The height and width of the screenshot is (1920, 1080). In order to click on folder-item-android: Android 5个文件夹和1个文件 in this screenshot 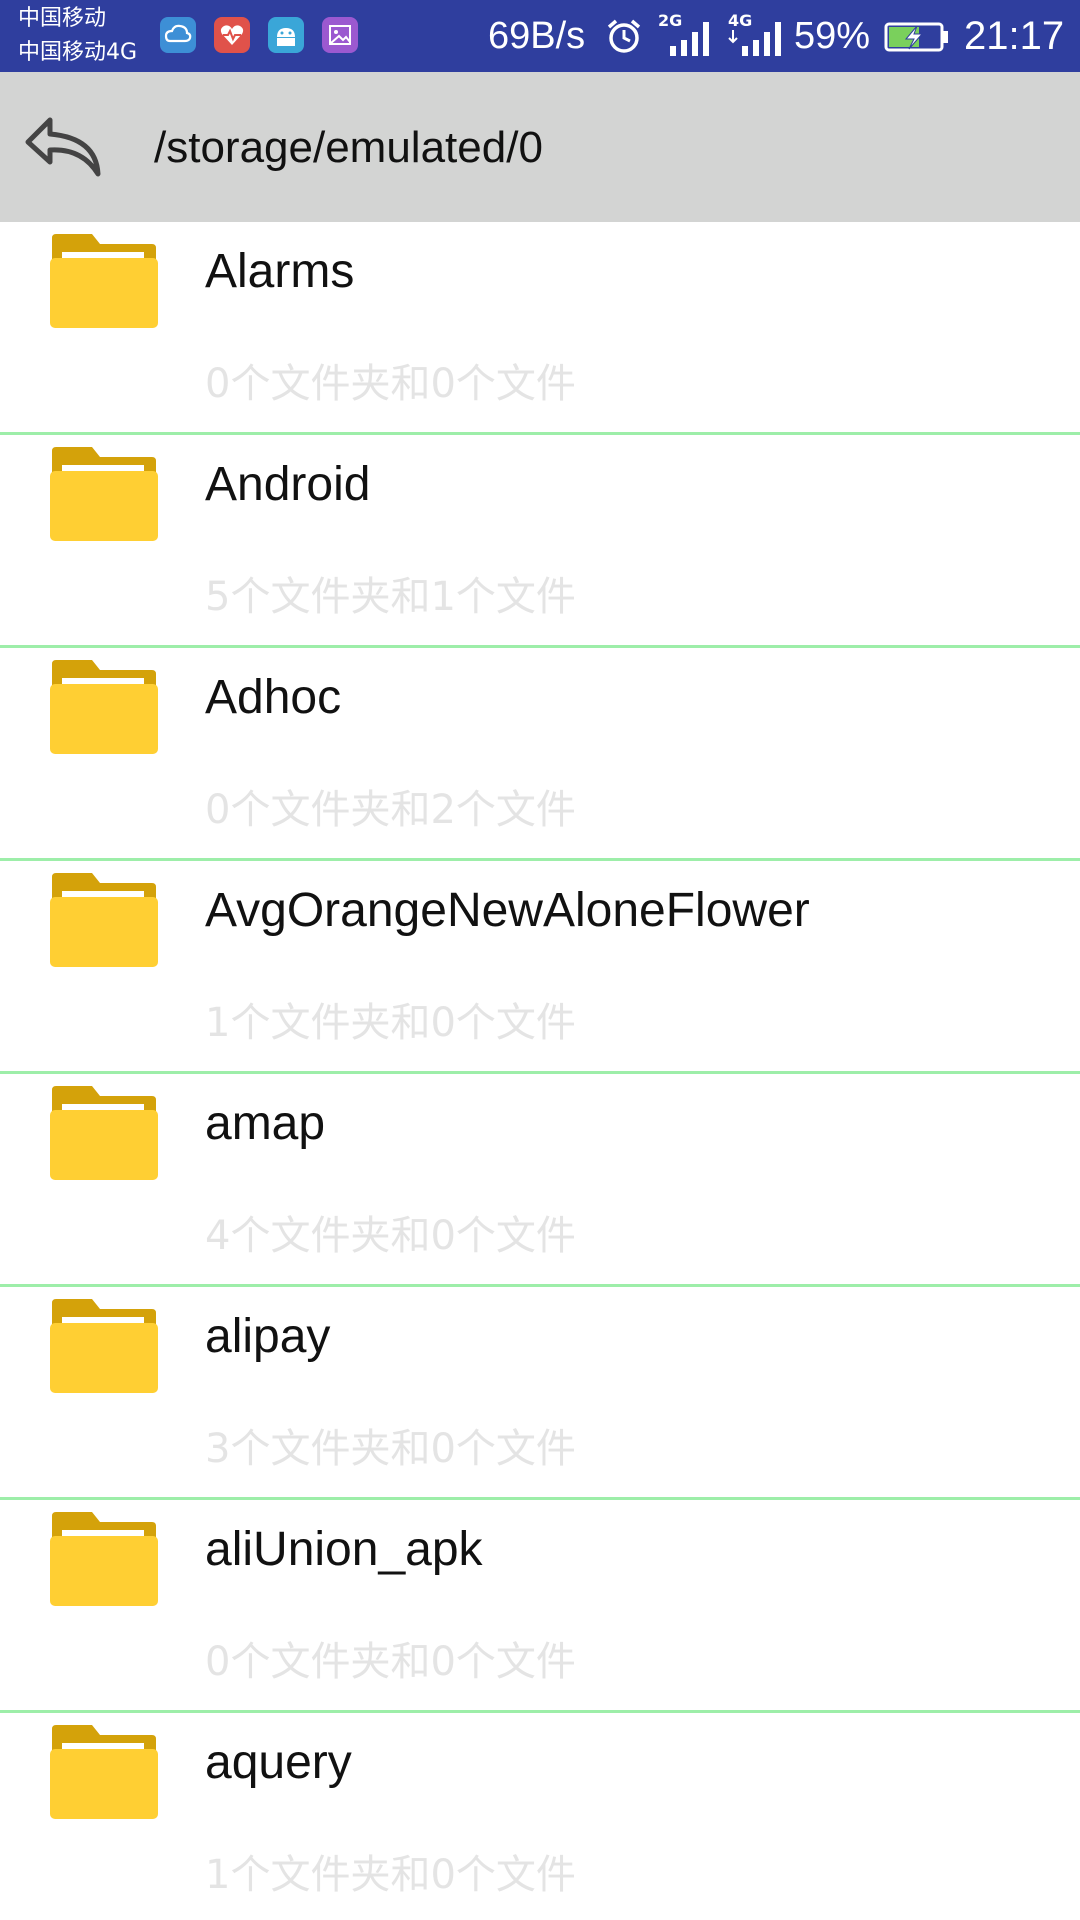, I will do `click(540, 541)`.